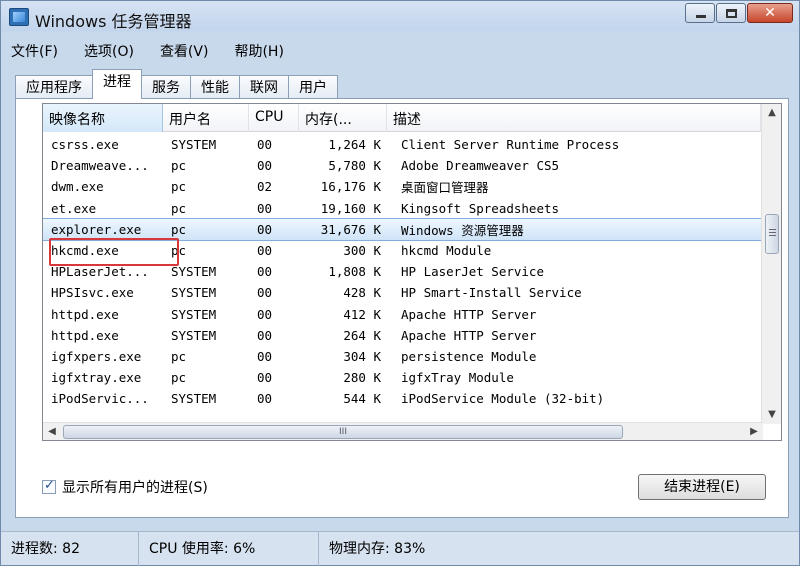 This screenshot has height=566, width=800. I want to click on window-controls: ✕, so click(739, 13).